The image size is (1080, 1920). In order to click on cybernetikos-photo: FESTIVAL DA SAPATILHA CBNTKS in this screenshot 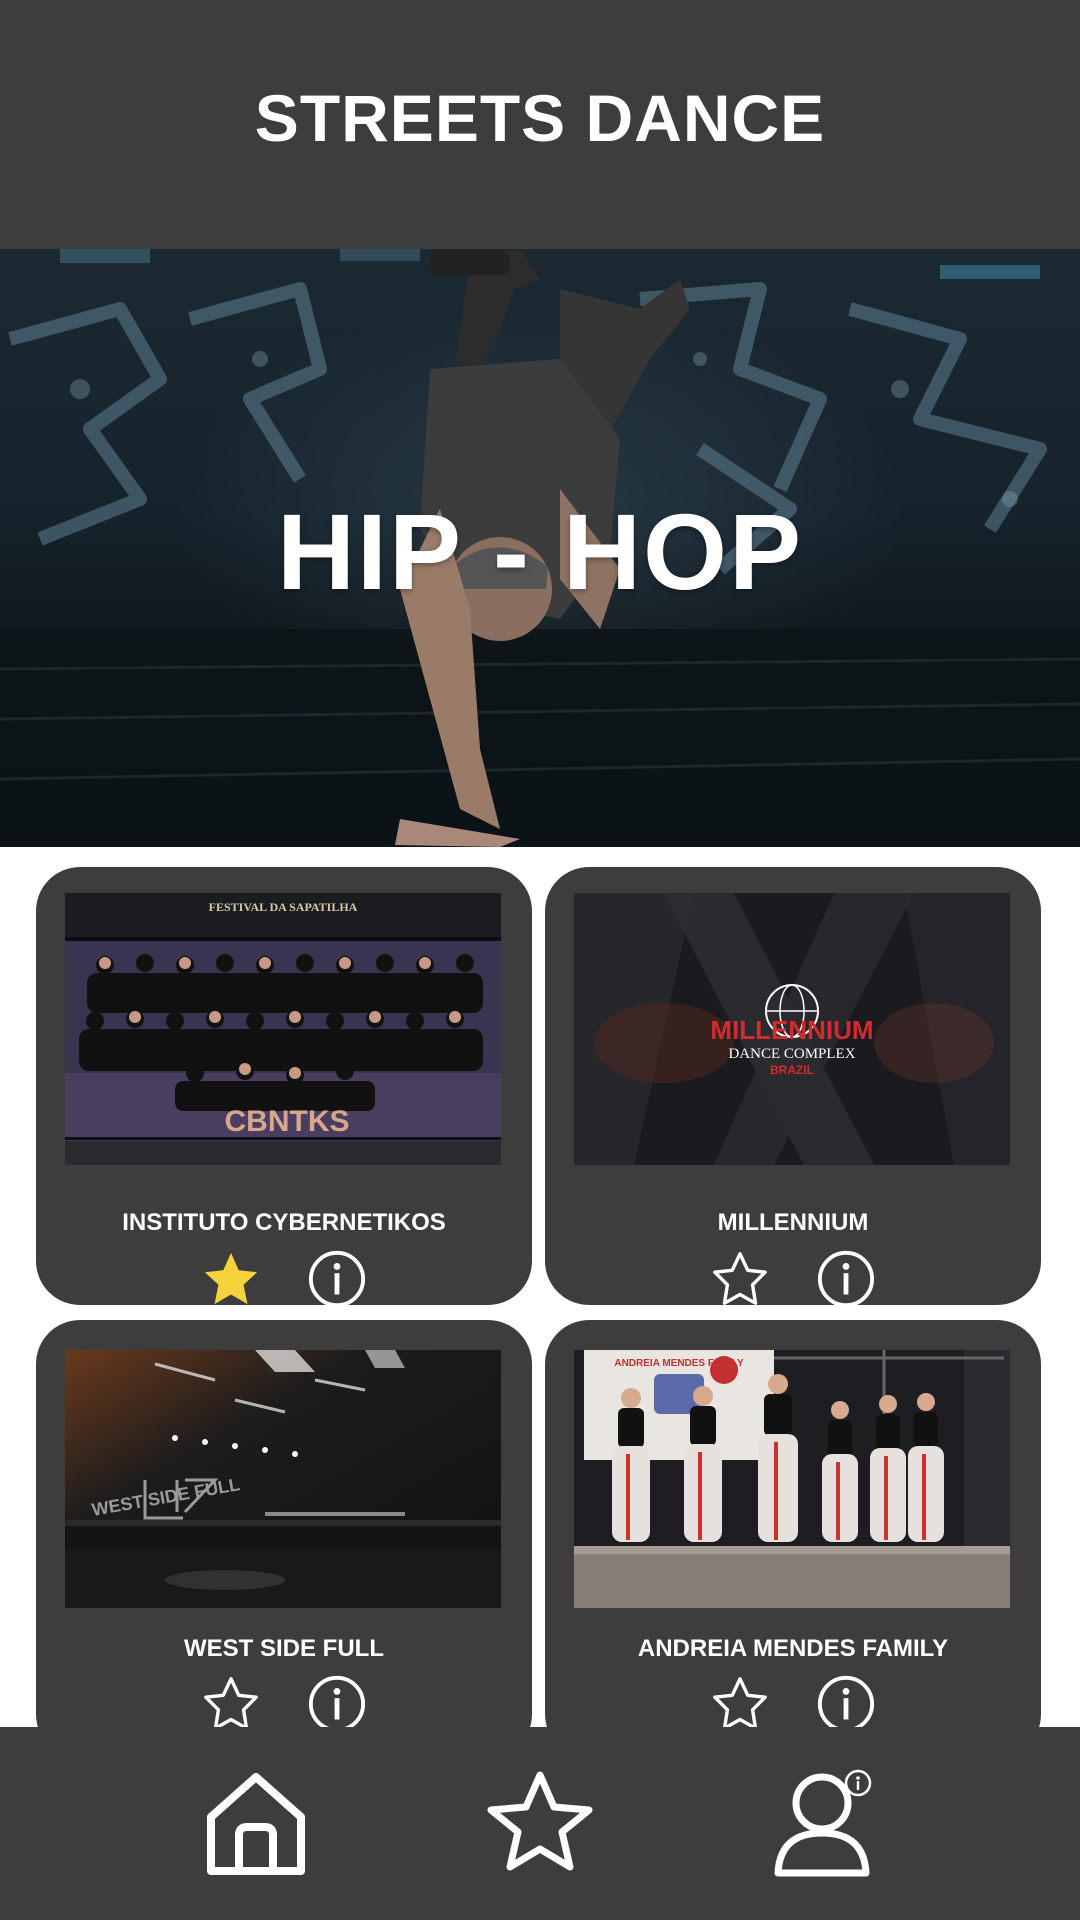, I will do `click(283, 1029)`.